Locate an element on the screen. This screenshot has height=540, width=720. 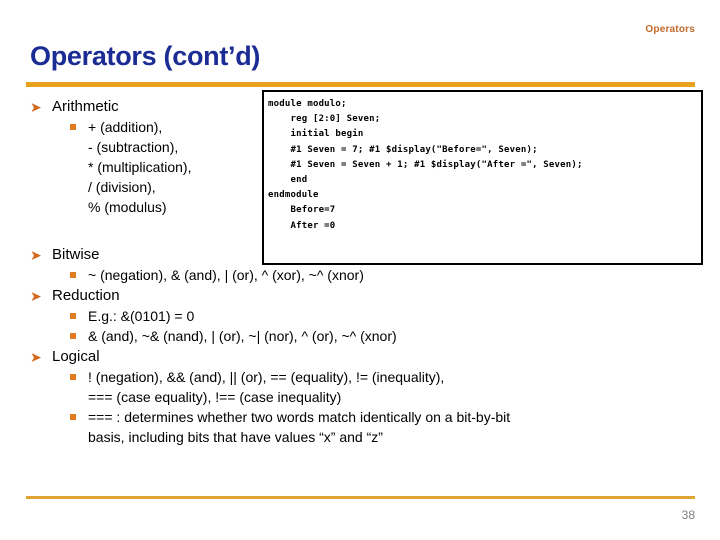
bullet-label: * (multiplication), is located at coordinates (140, 167).